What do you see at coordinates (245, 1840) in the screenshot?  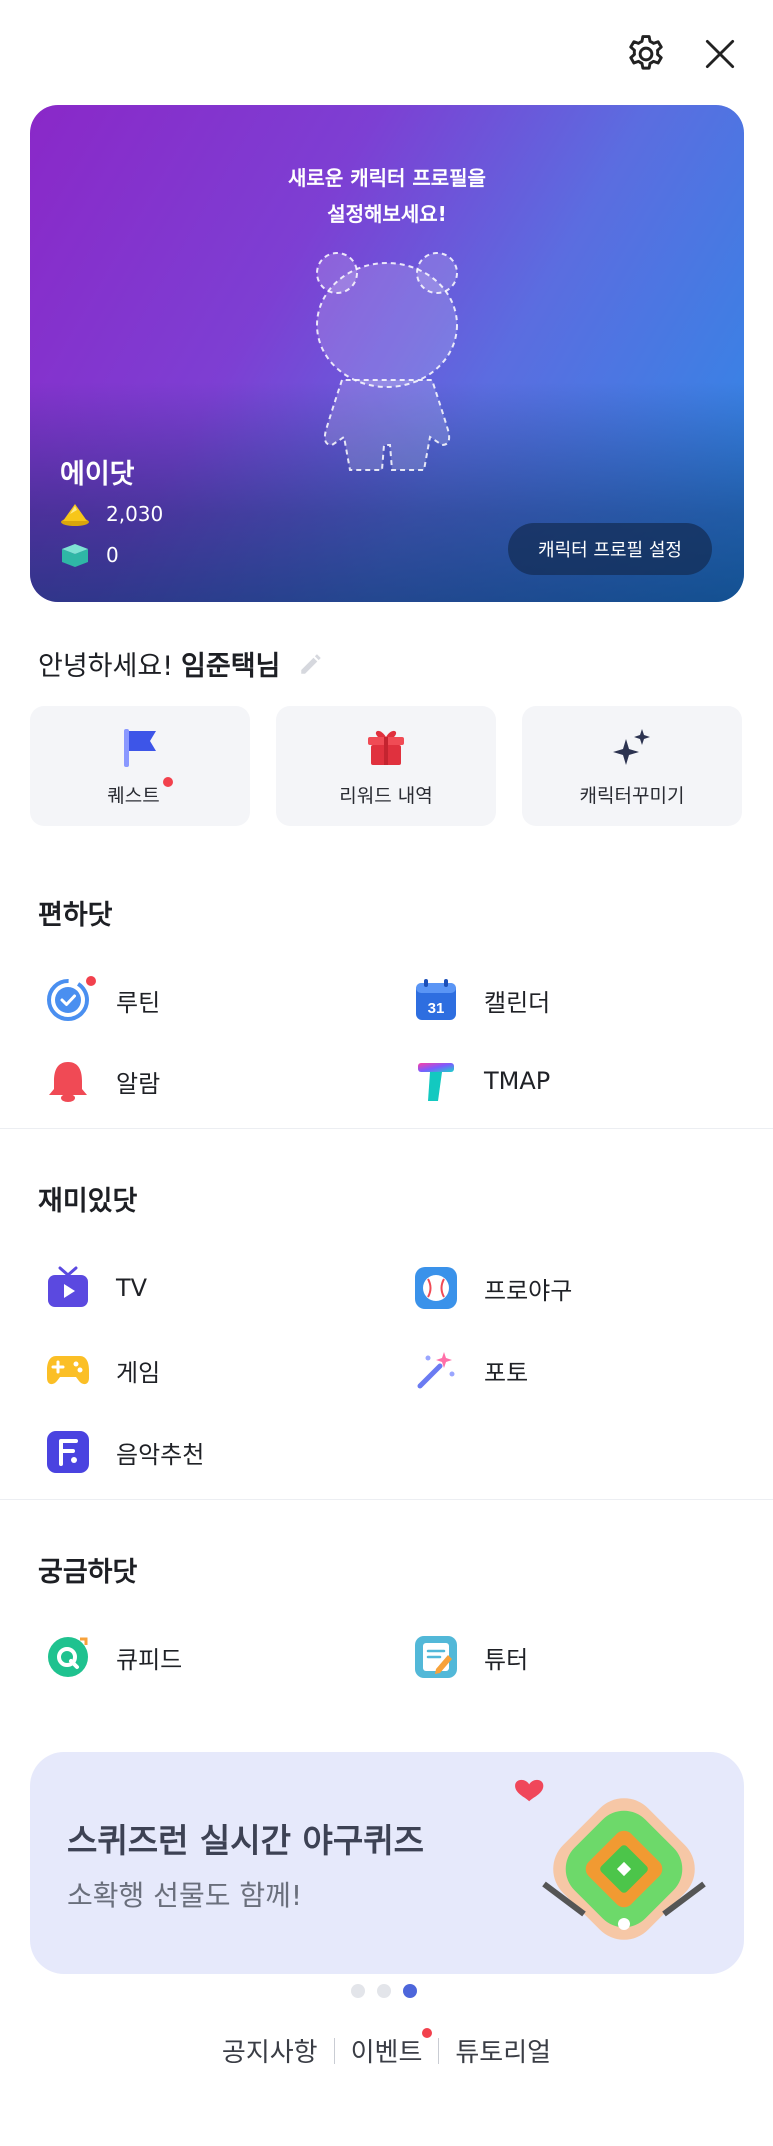 I see `banner-title: 스퀴즈런 실시간 야구퀴즈` at bounding box center [245, 1840].